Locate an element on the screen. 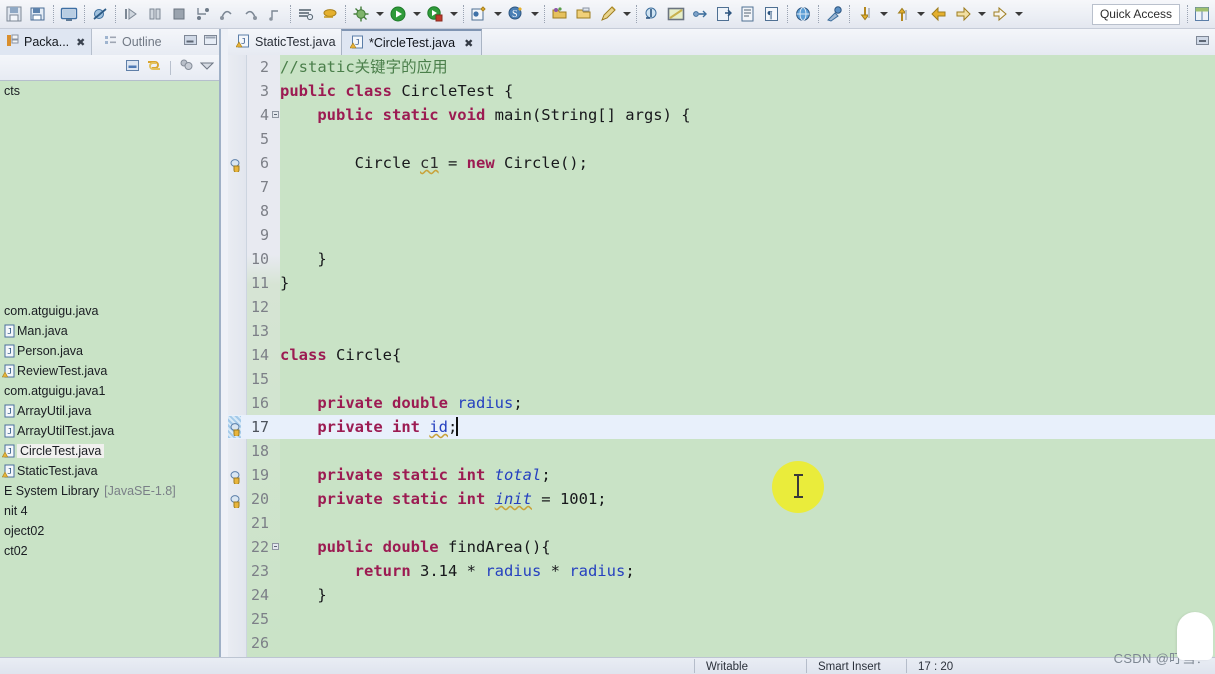 The image size is (1215, 674). previous-annotation-icon is located at coordinates (652, 14).